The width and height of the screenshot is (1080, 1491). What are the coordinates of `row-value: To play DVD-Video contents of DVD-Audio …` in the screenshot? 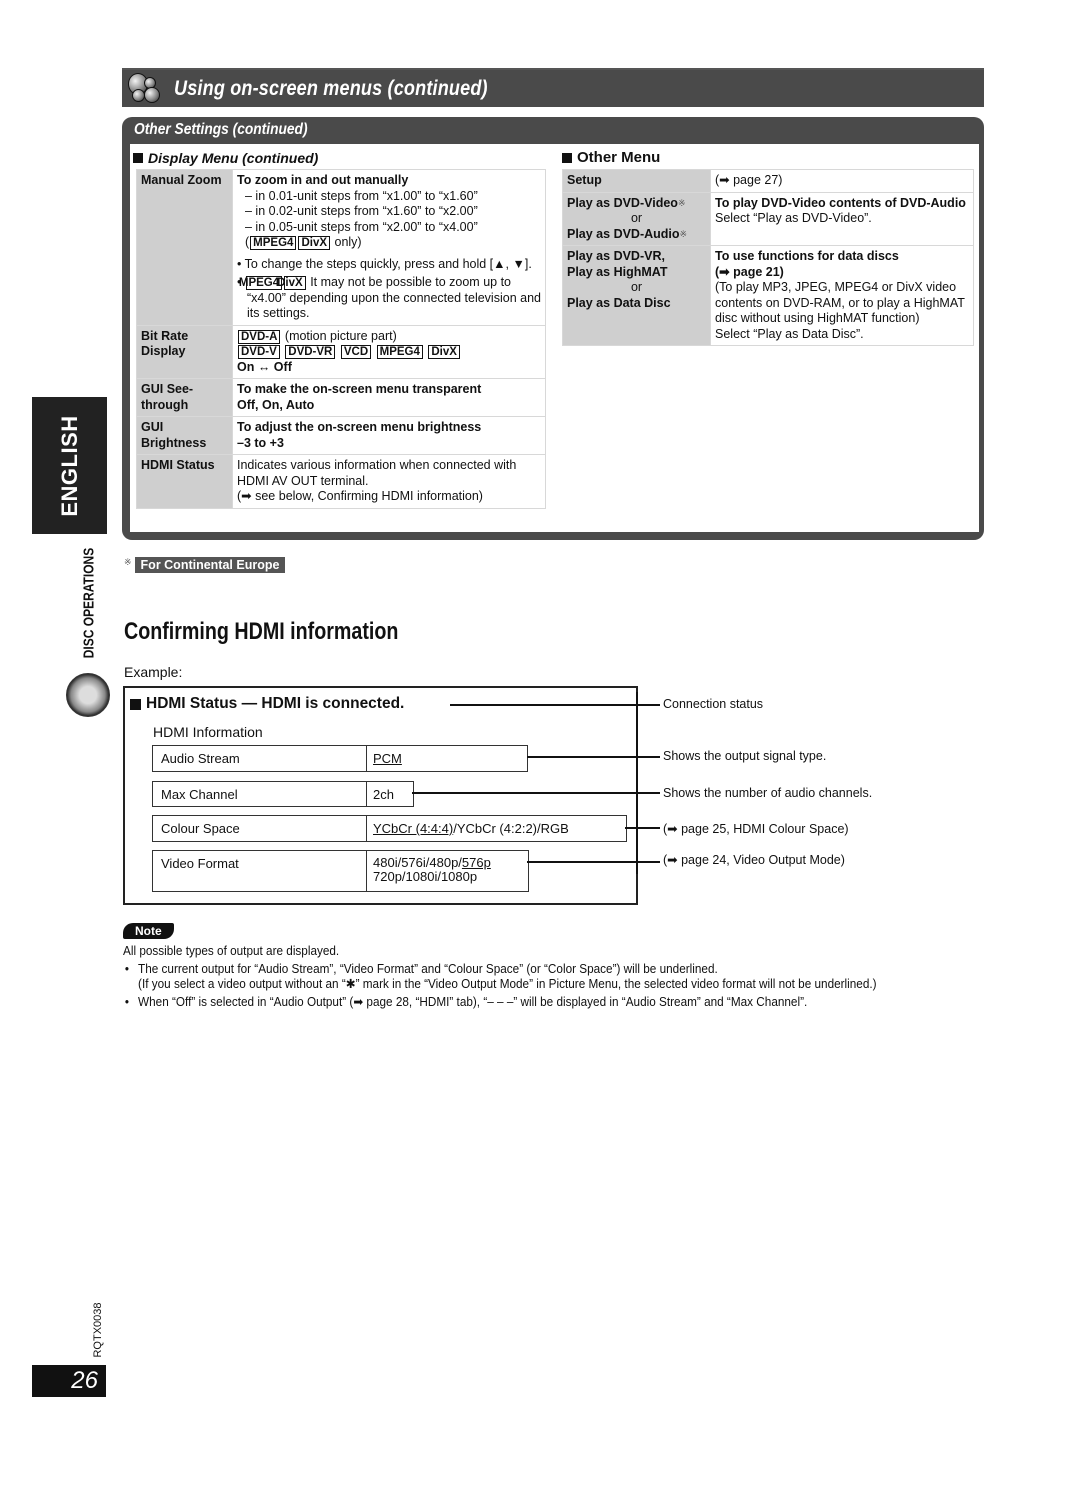 It's located at (842, 218).